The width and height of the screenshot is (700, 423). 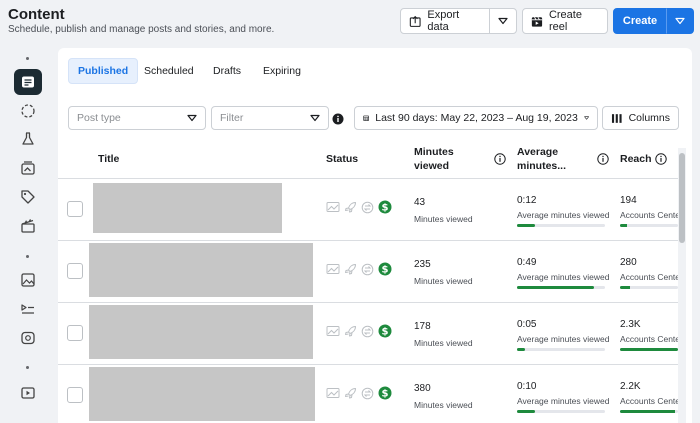 What do you see at coordinates (28, 226) in the screenshot?
I see `rail-item-clips` at bounding box center [28, 226].